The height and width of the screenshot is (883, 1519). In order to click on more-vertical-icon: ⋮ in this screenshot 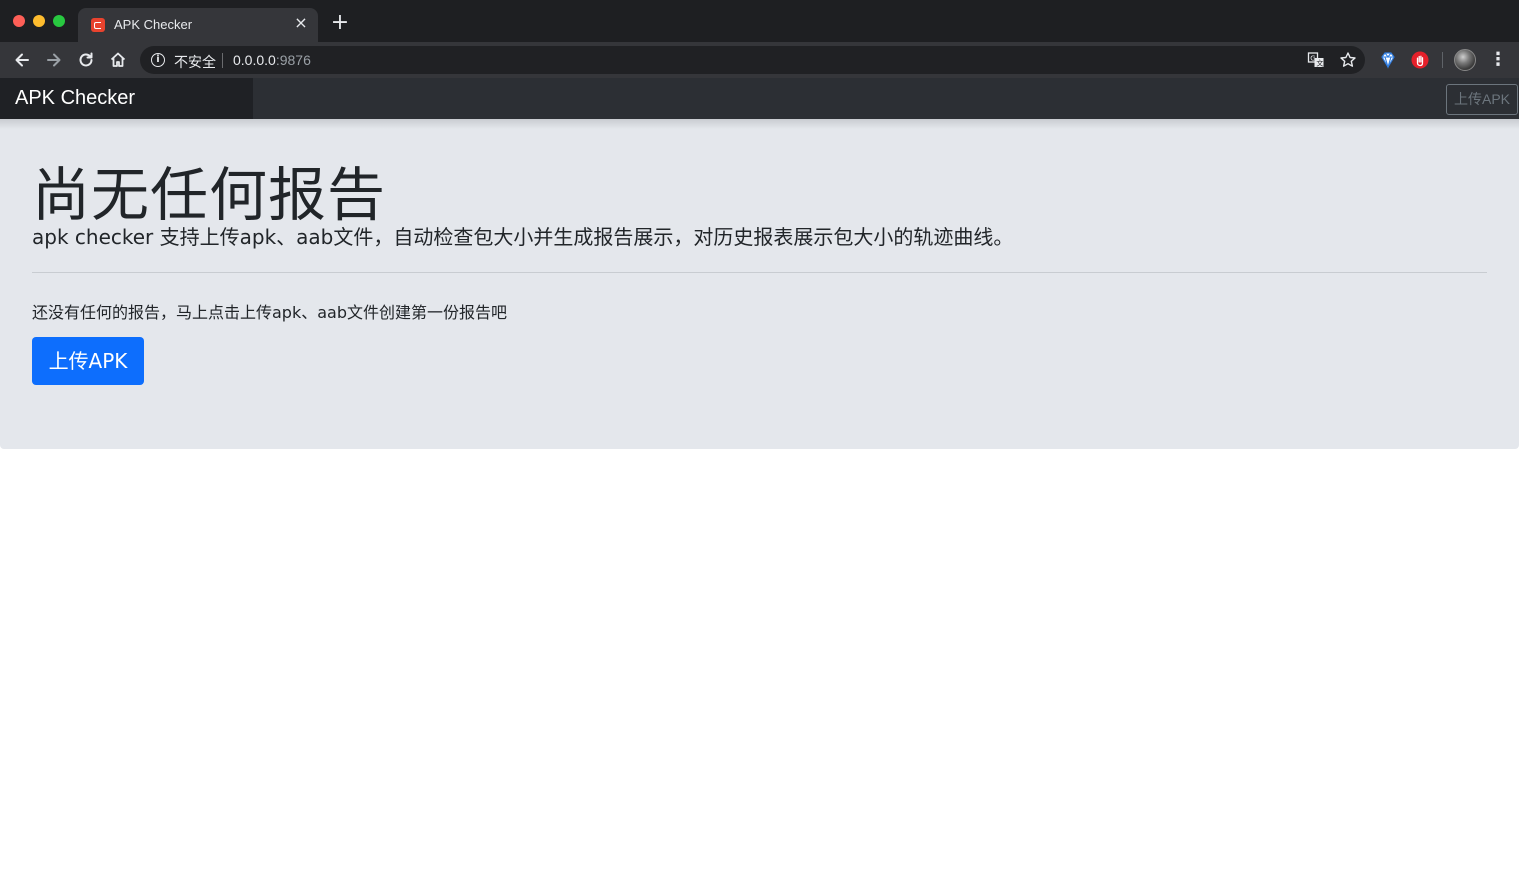, I will do `click(1498, 60)`.